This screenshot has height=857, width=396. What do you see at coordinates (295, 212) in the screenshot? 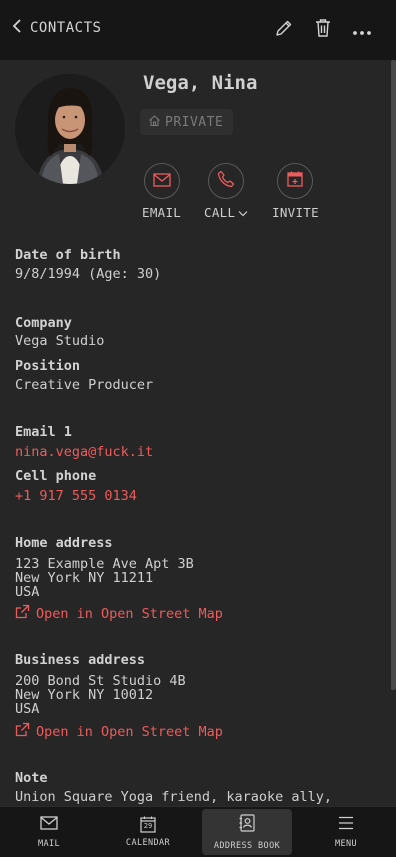
I see `invite-action-label: INVITE` at bounding box center [295, 212].